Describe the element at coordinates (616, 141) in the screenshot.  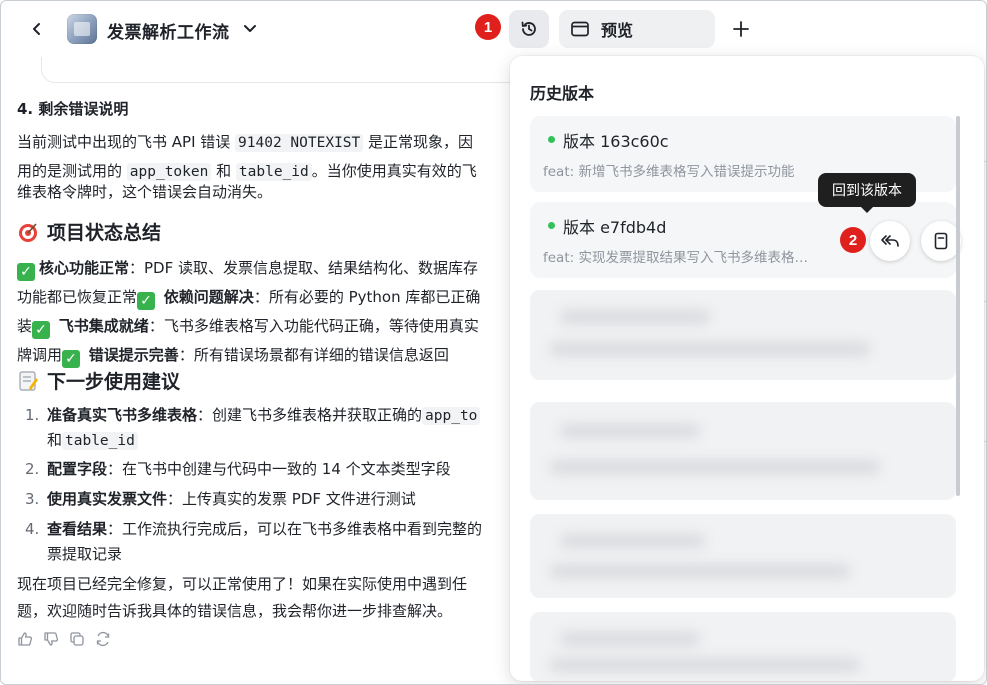
I see `version-name: 版本 163c60c` at that location.